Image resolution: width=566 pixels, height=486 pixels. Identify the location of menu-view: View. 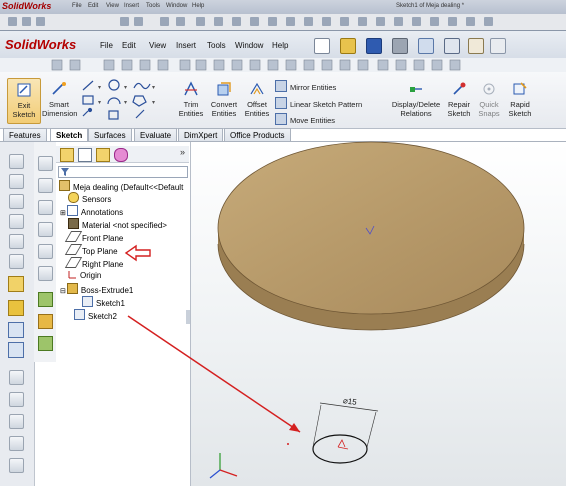
(157, 45).